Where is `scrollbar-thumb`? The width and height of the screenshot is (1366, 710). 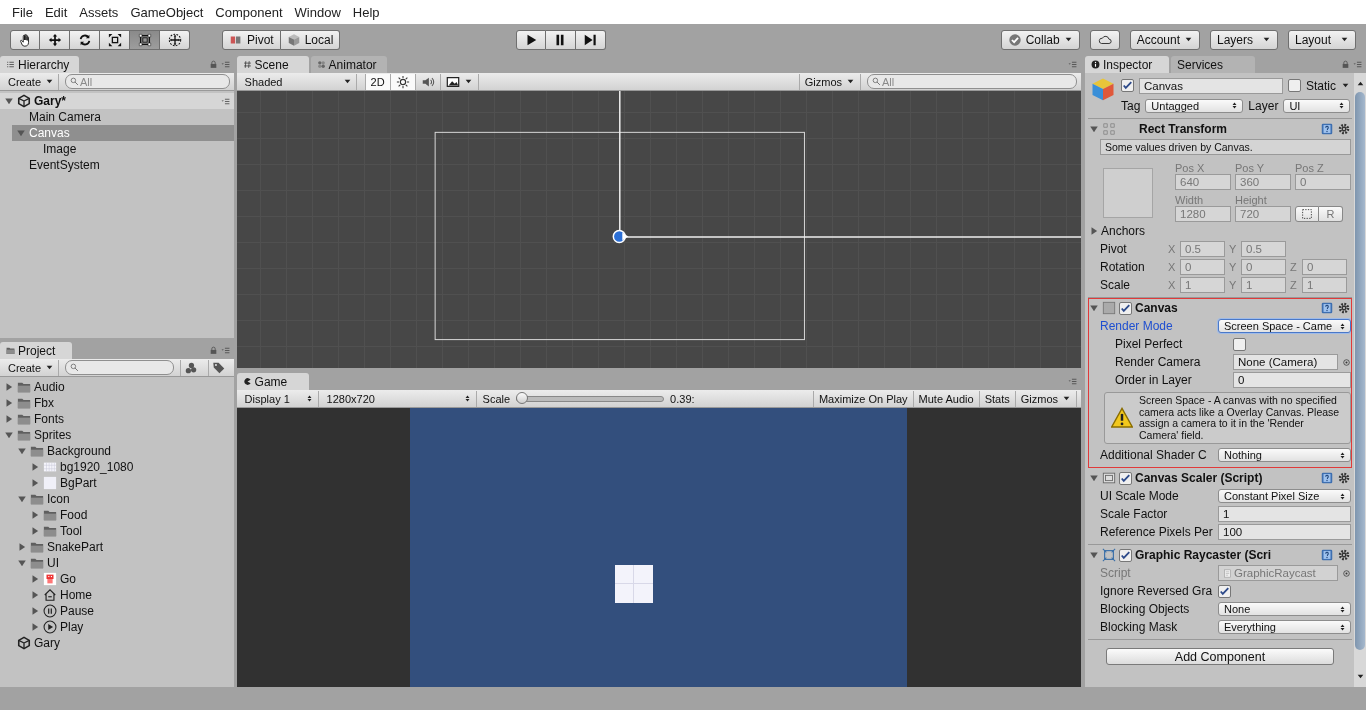 scrollbar-thumb is located at coordinates (1360, 371).